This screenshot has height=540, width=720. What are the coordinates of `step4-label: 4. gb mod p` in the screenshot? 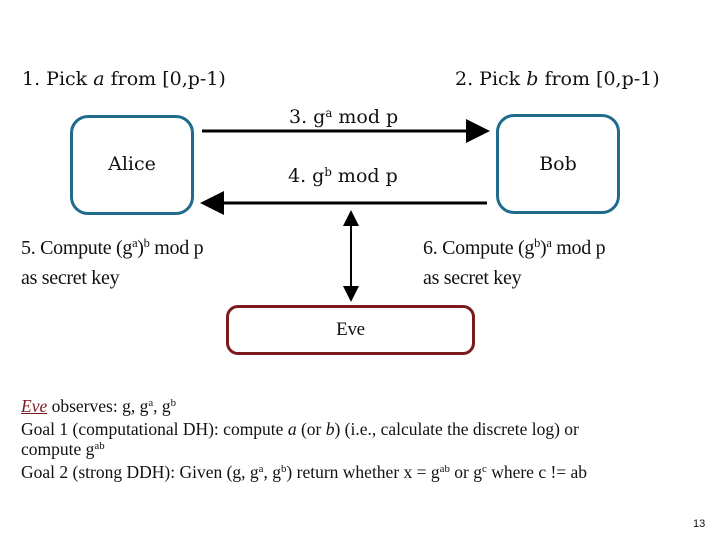 It's located at (343, 175).